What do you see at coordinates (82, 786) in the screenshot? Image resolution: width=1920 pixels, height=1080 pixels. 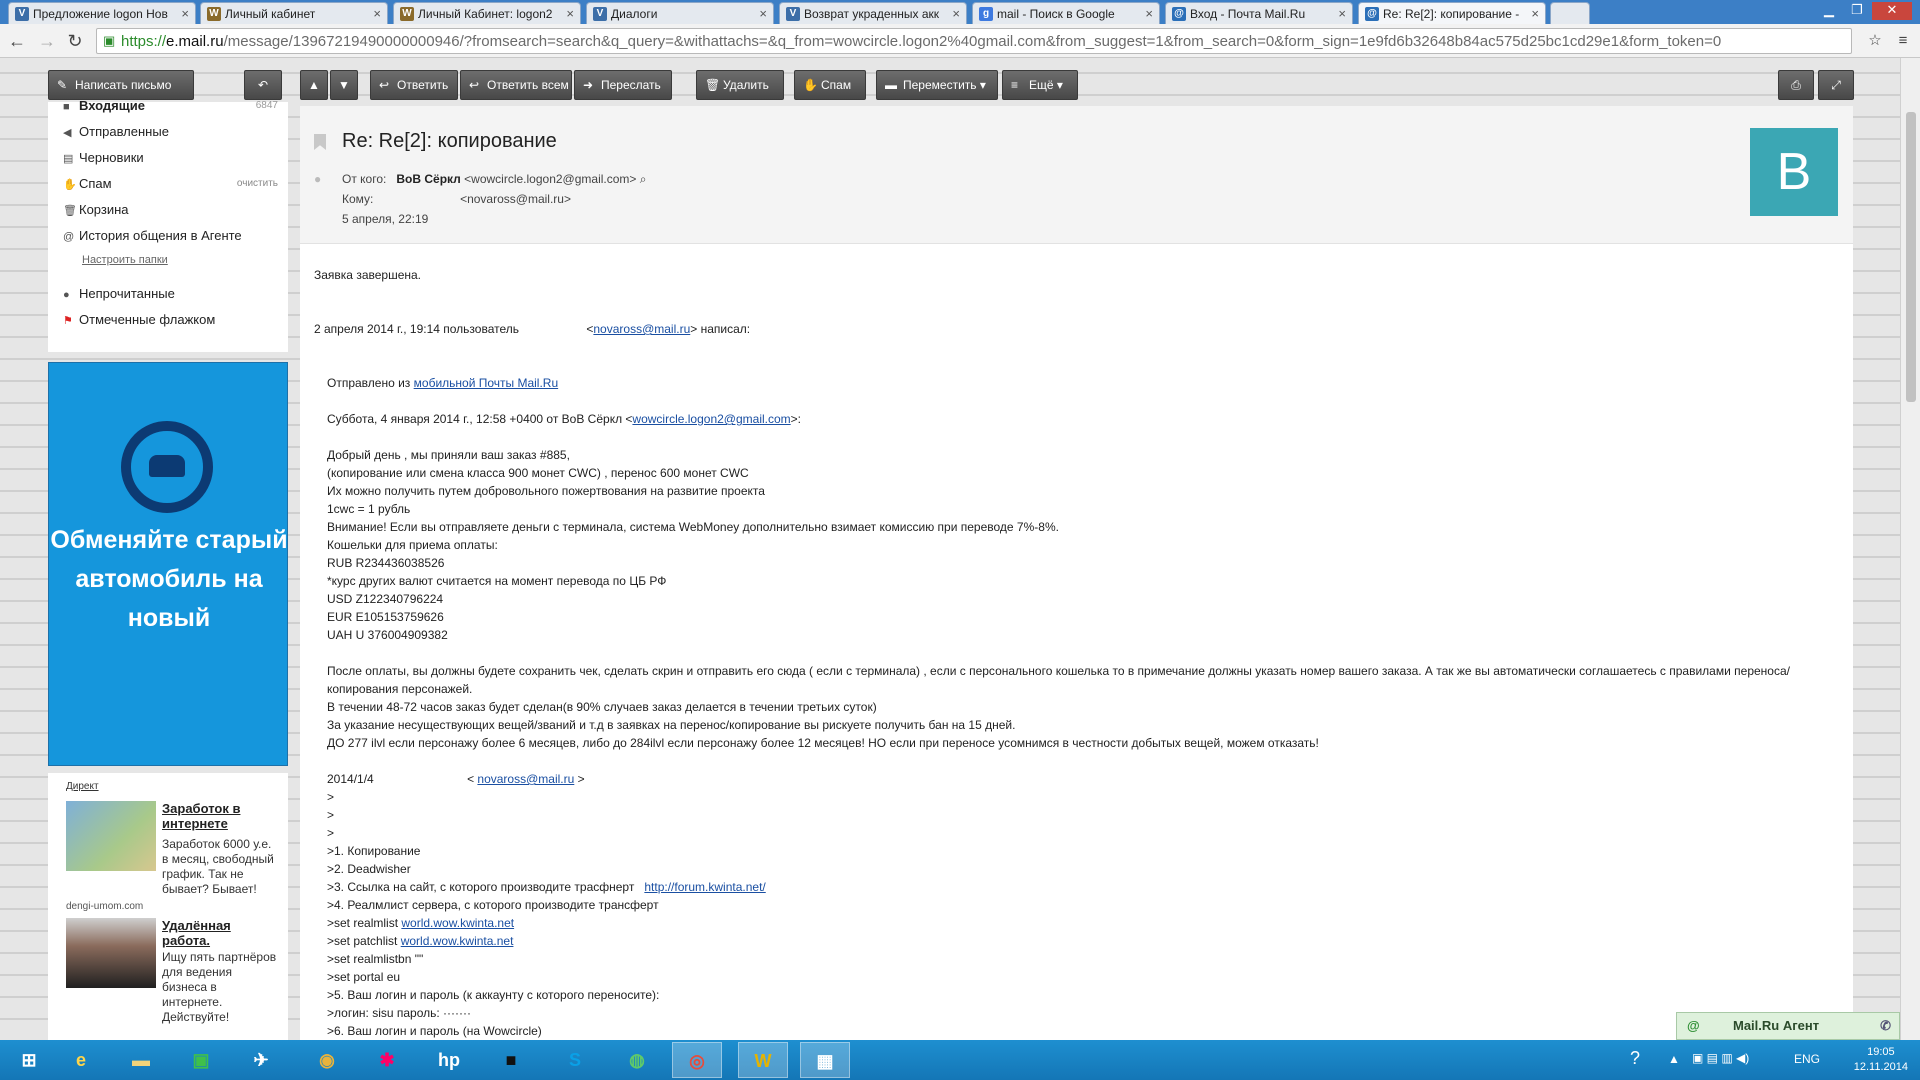 I see `direct-label: Директ` at bounding box center [82, 786].